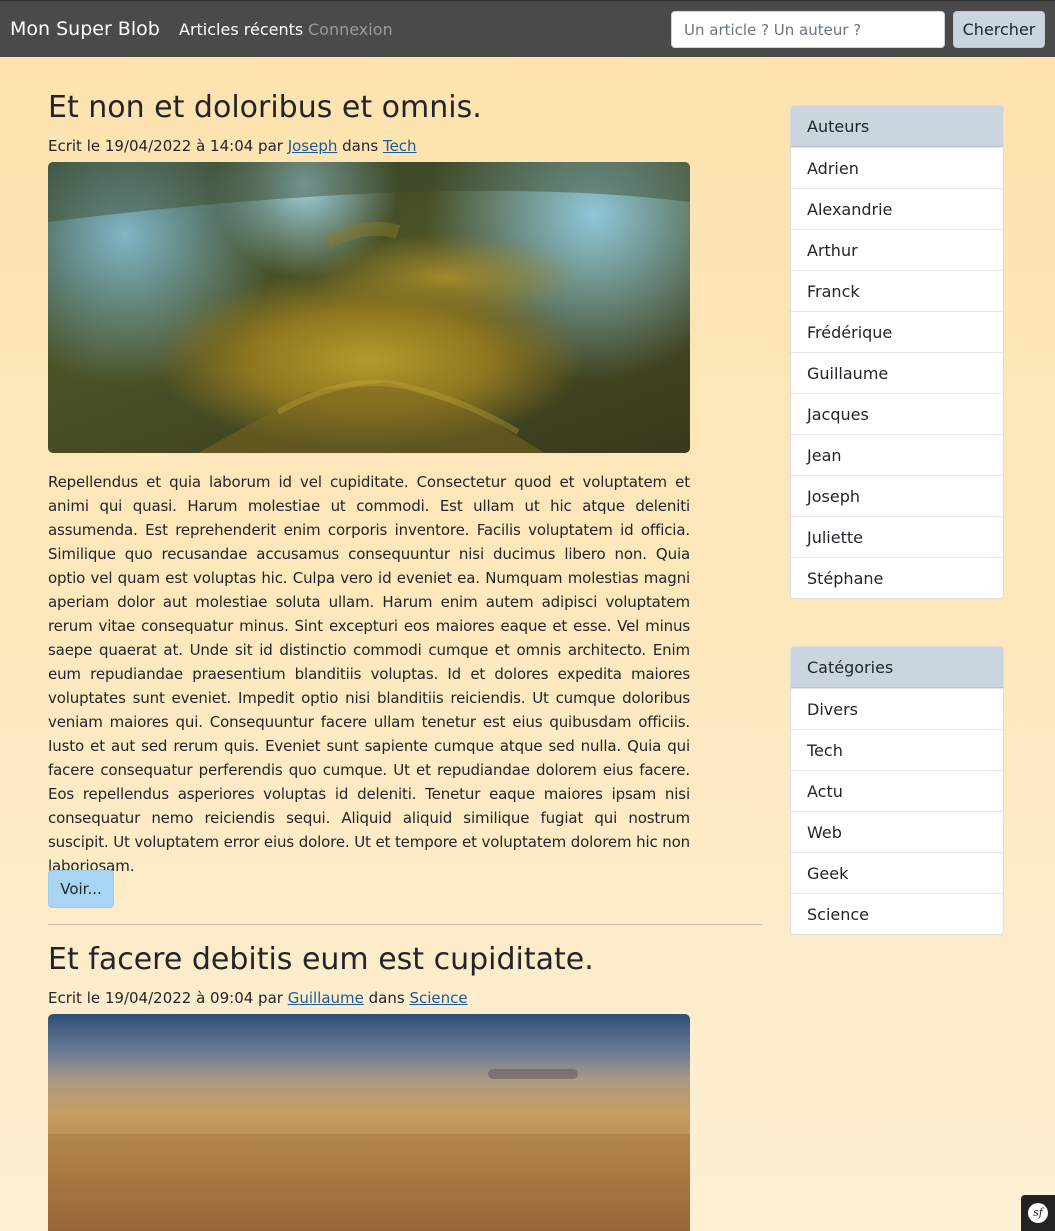 The width and height of the screenshot is (1055, 1231). I want to click on category-item: Web, so click(897, 831).